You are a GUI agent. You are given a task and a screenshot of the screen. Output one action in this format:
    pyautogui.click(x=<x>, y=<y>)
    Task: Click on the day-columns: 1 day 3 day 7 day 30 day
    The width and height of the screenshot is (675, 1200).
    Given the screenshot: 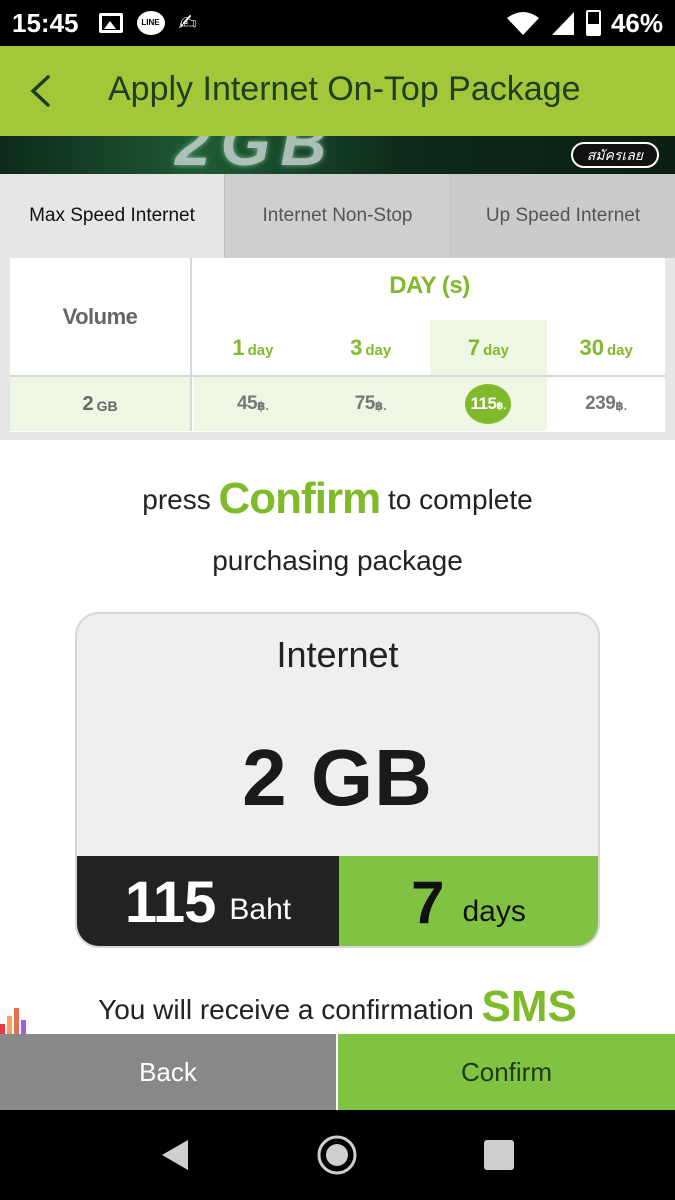 What is the action you would take?
    pyautogui.click(x=429, y=347)
    